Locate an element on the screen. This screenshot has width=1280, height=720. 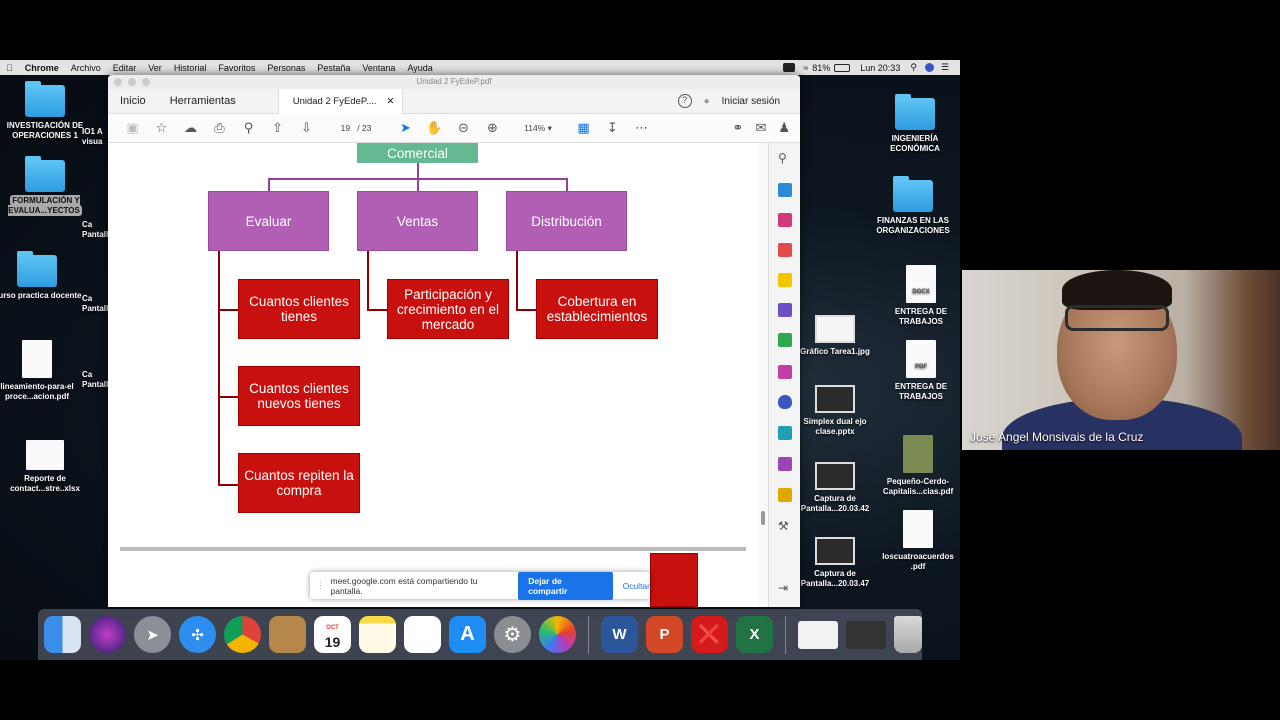
menu-pestana: Pestaña is located at coordinates (333, 68).